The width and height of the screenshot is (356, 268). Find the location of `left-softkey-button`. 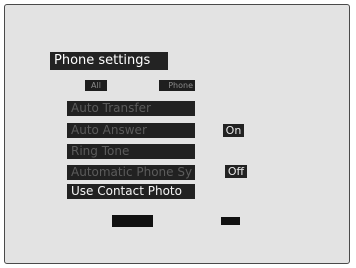

left-softkey-button is located at coordinates (132, 221).